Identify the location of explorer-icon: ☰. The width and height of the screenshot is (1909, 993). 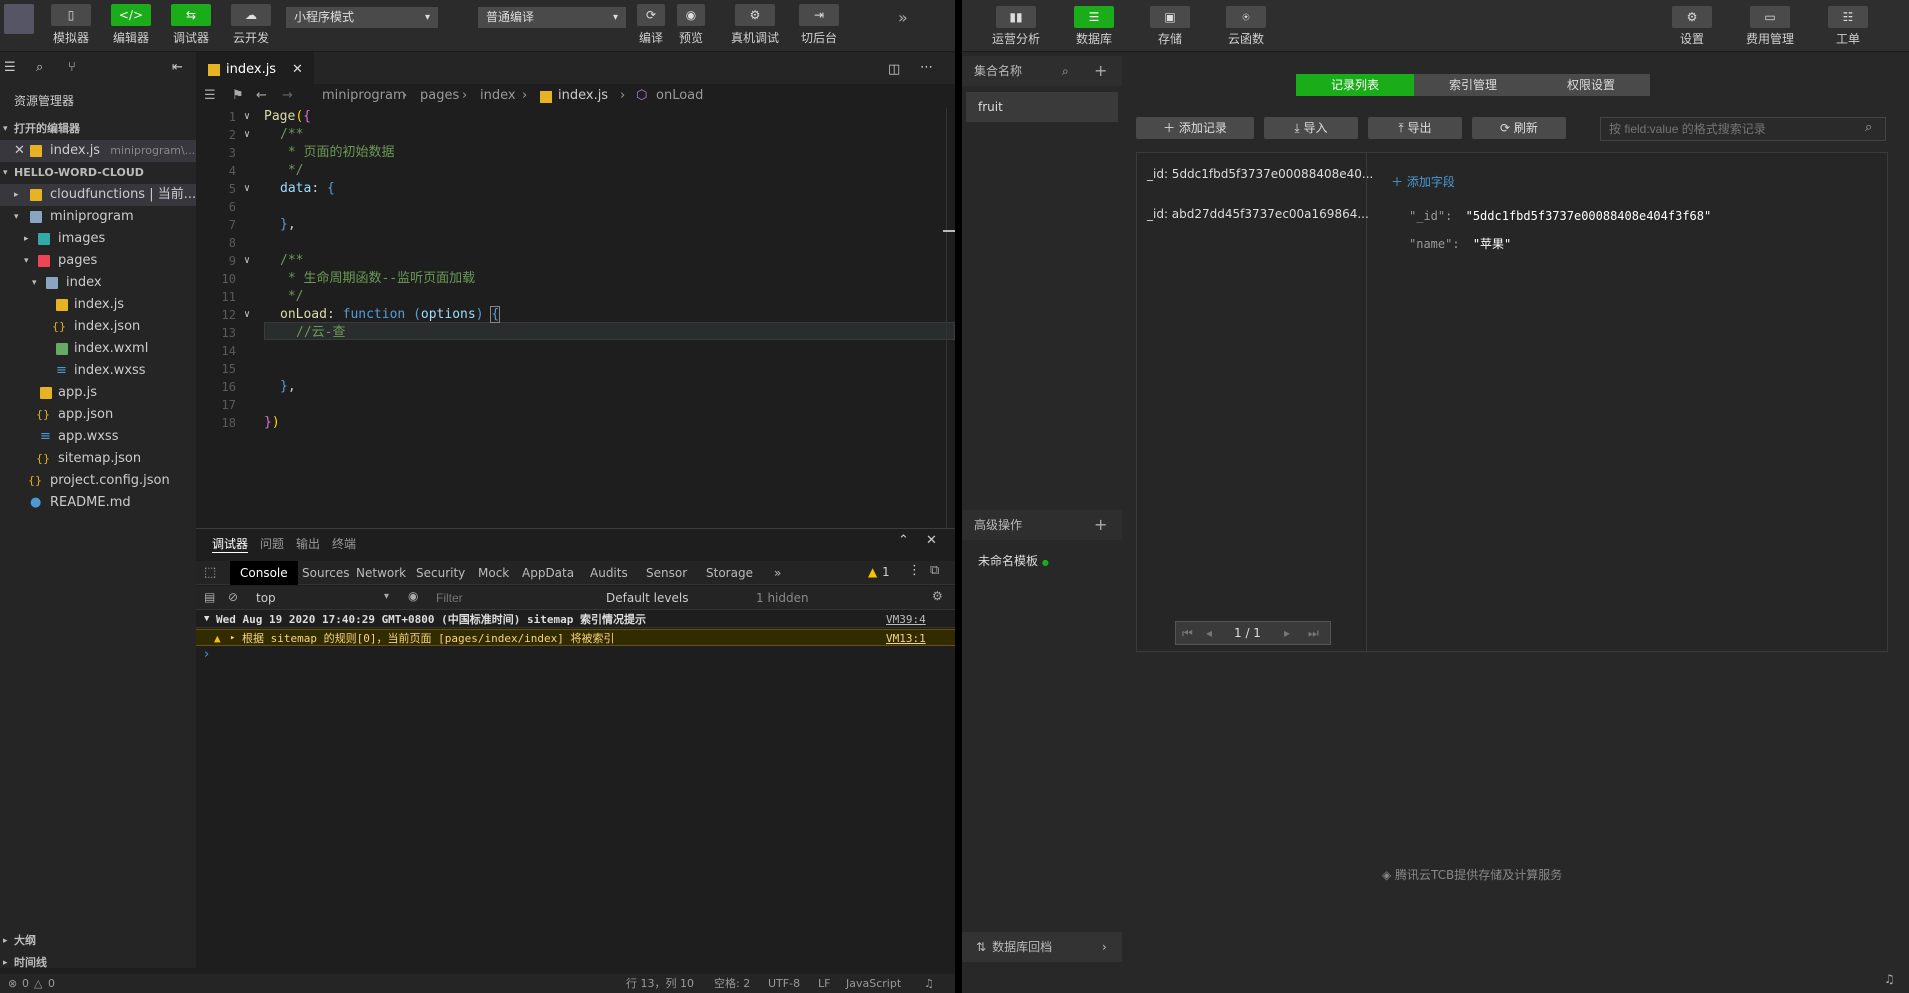
(10, 67).